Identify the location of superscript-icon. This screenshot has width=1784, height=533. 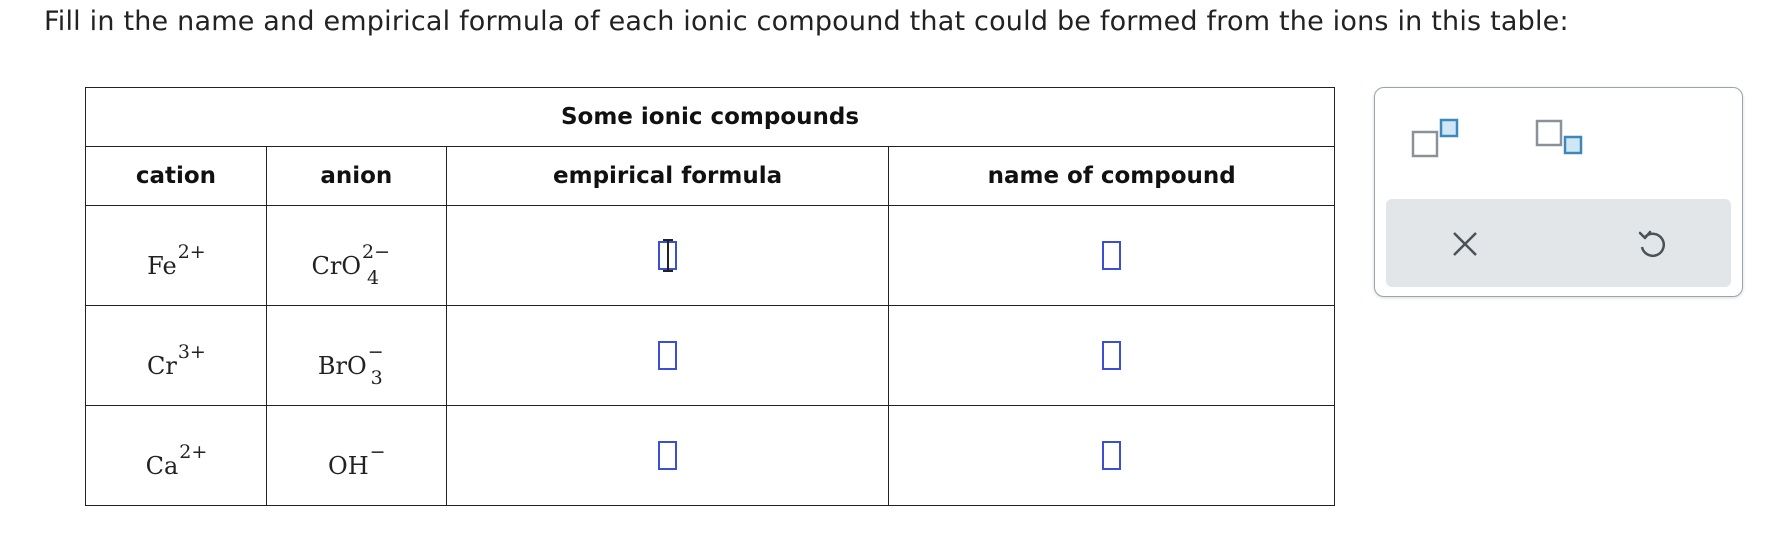
(1435, 138).